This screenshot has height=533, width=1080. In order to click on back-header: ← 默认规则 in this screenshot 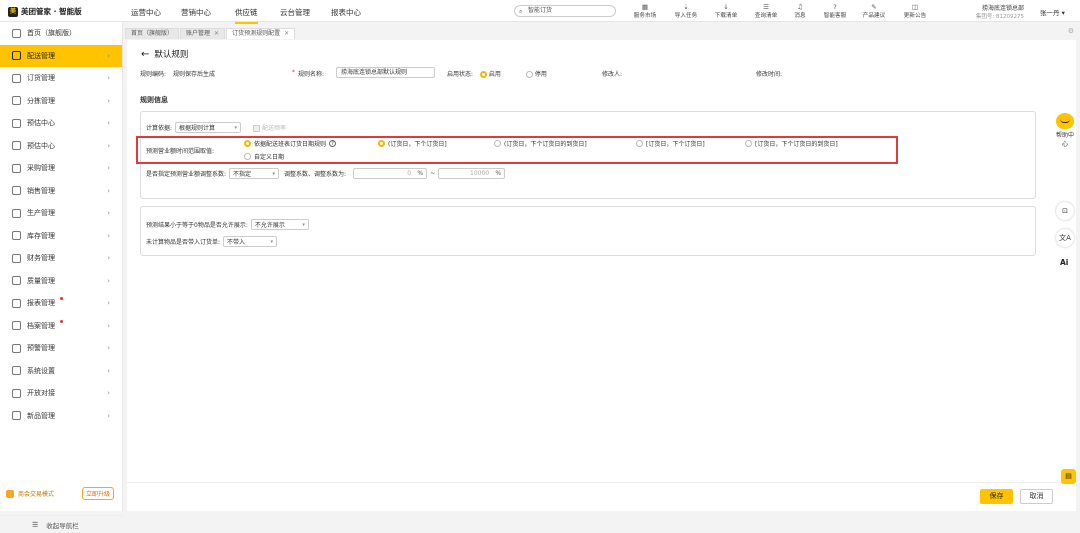, I will do `click(165, 54)`.